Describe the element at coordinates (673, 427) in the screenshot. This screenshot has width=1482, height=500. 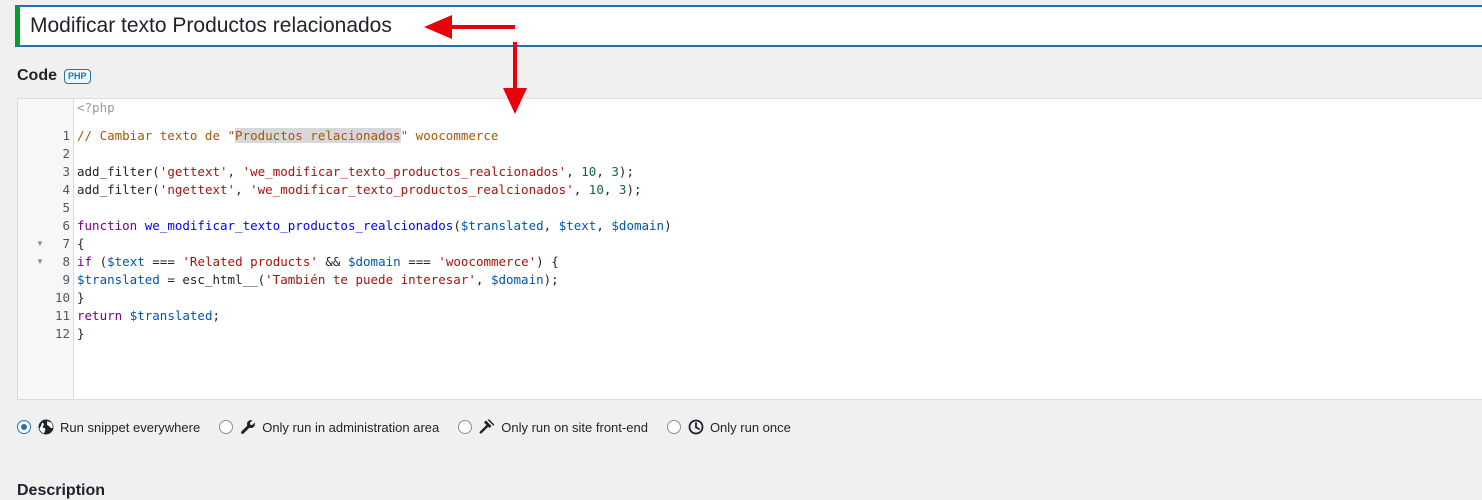
I see `radio-run-once` at that location.